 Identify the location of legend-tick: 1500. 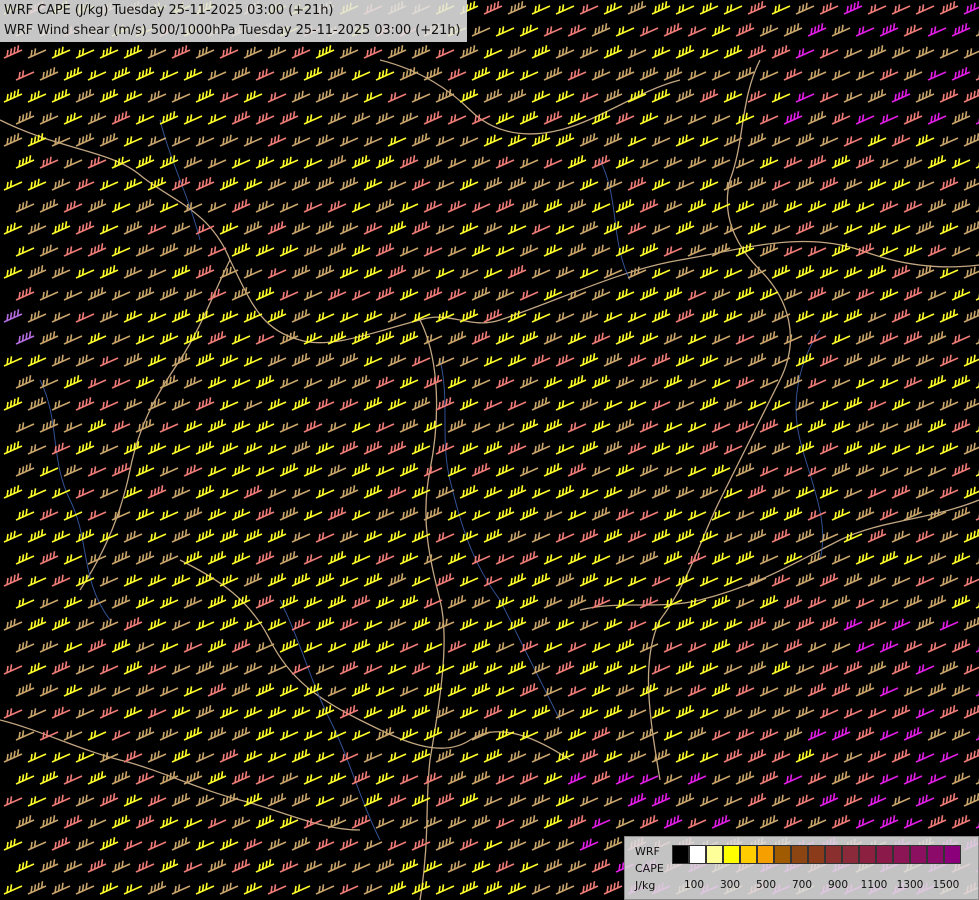
(946, 885).